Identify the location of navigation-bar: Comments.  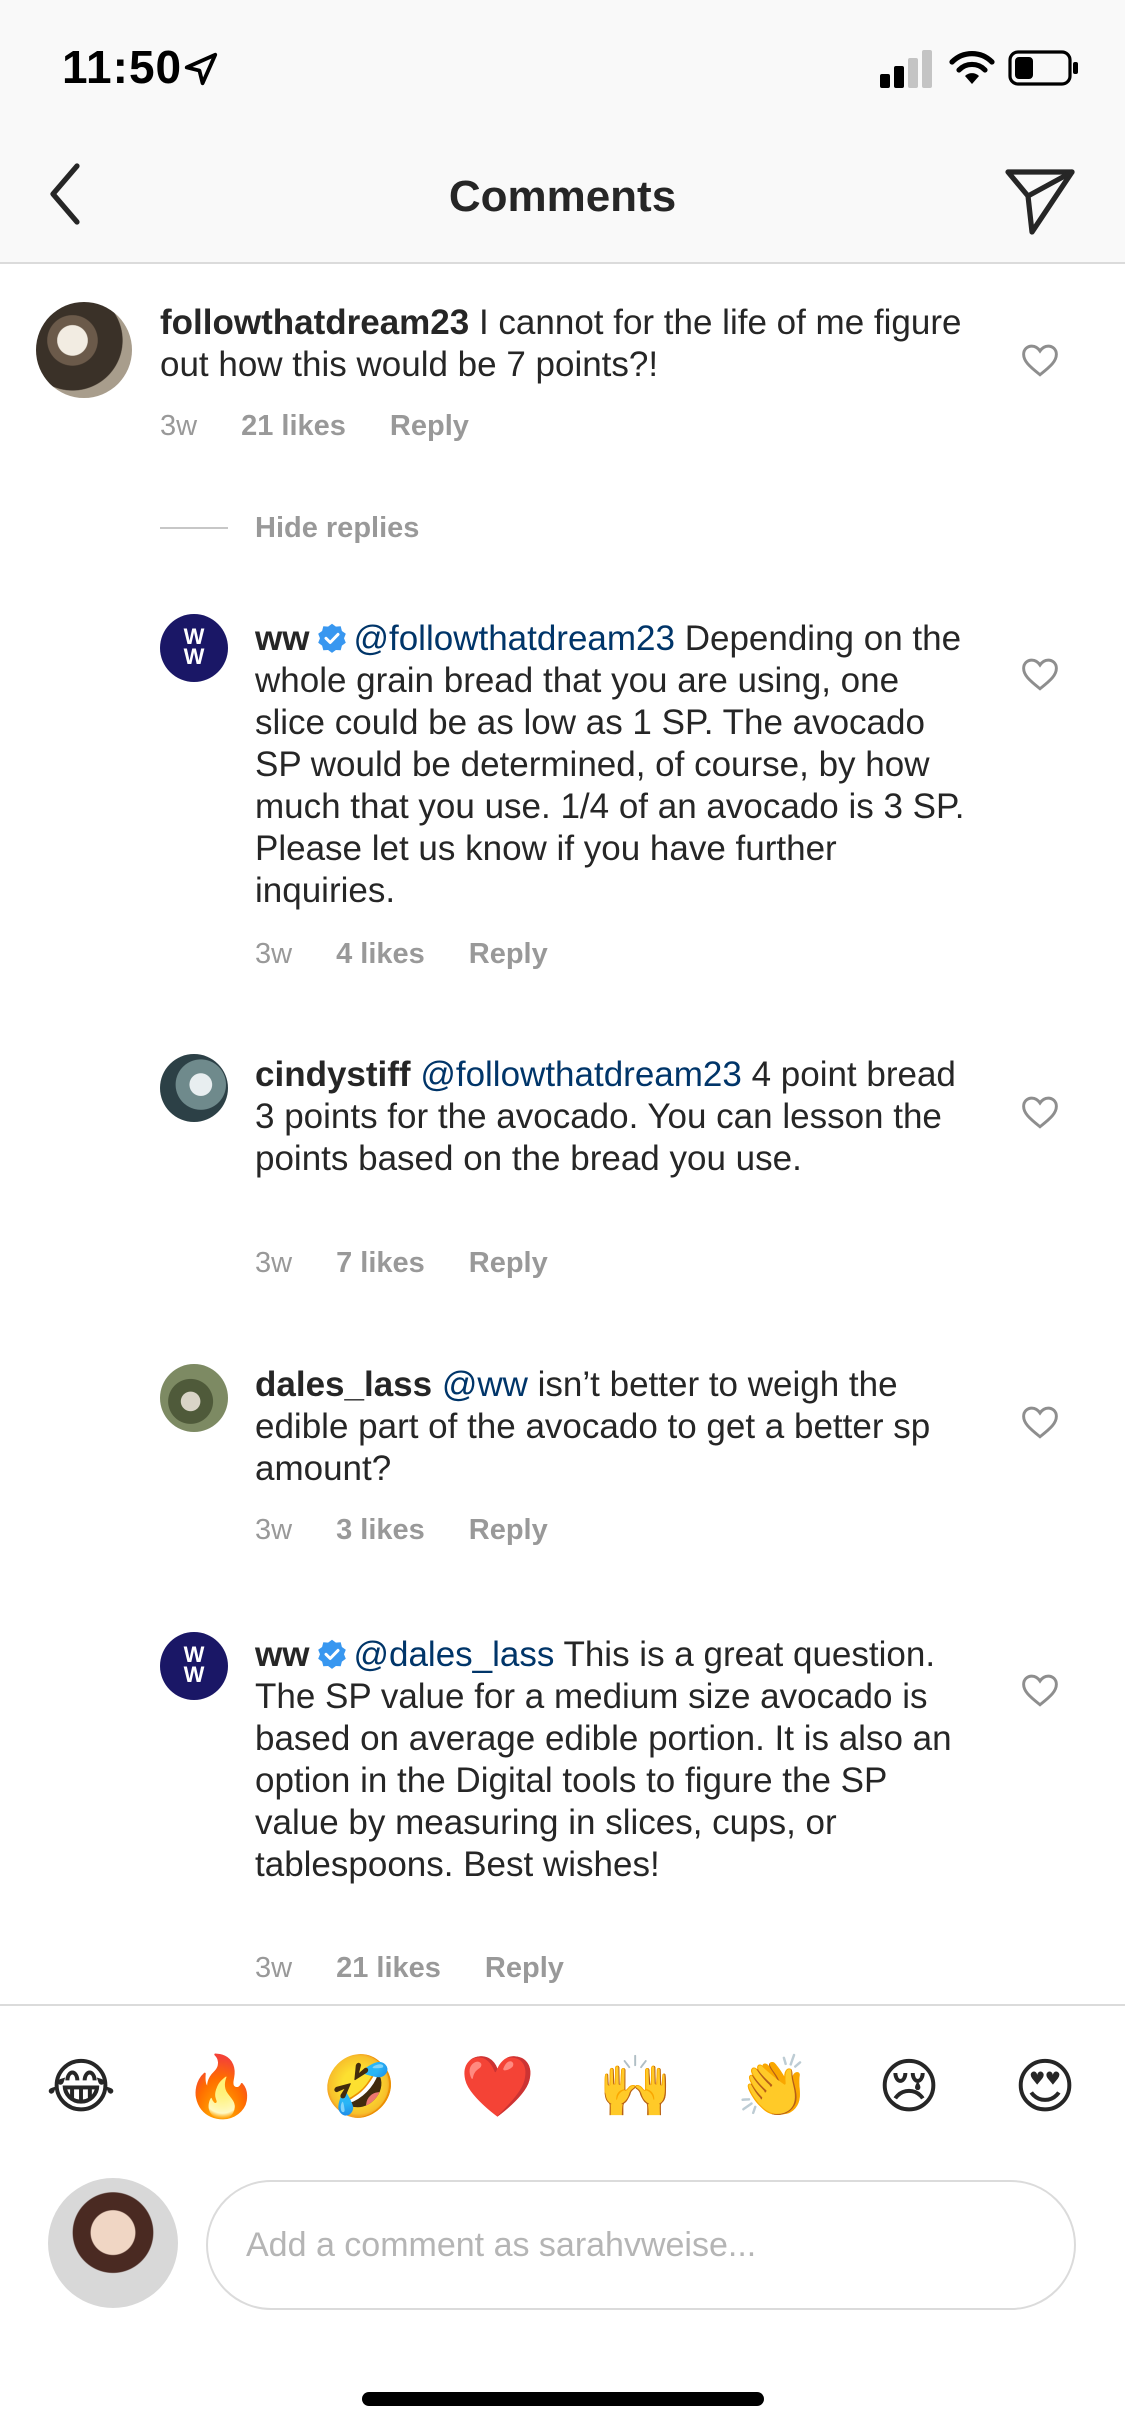
(562, 198).